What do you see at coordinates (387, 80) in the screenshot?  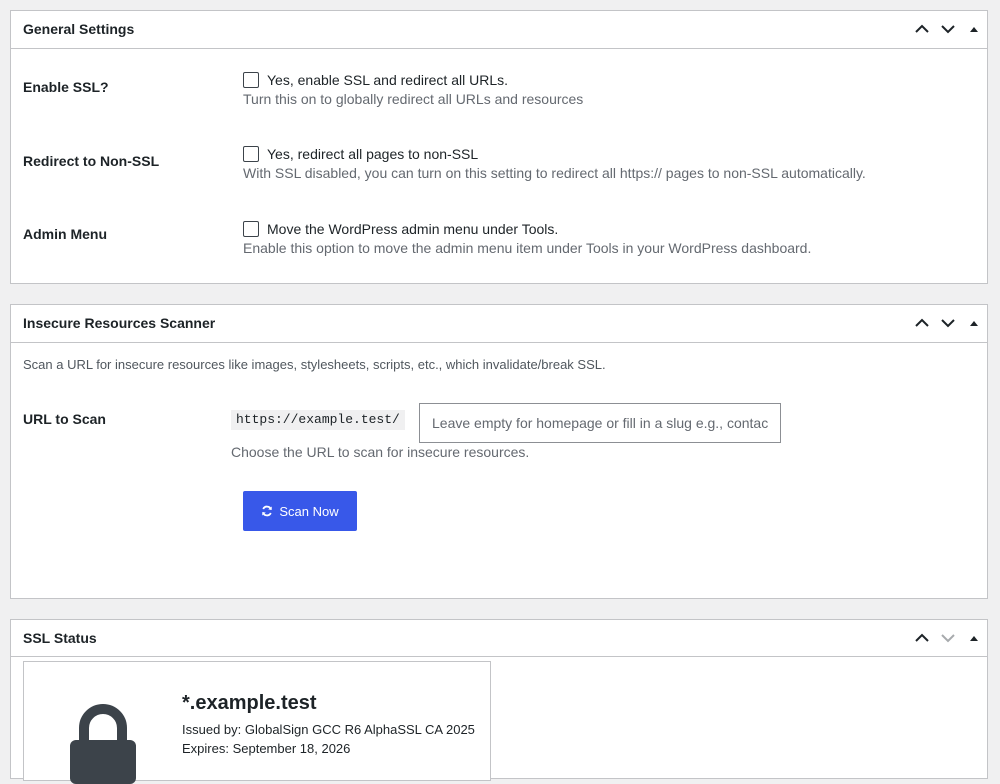 I see `checkbox-label: Yes, enable SSL and redirect all URLs.` at bounding box center [387, 80].